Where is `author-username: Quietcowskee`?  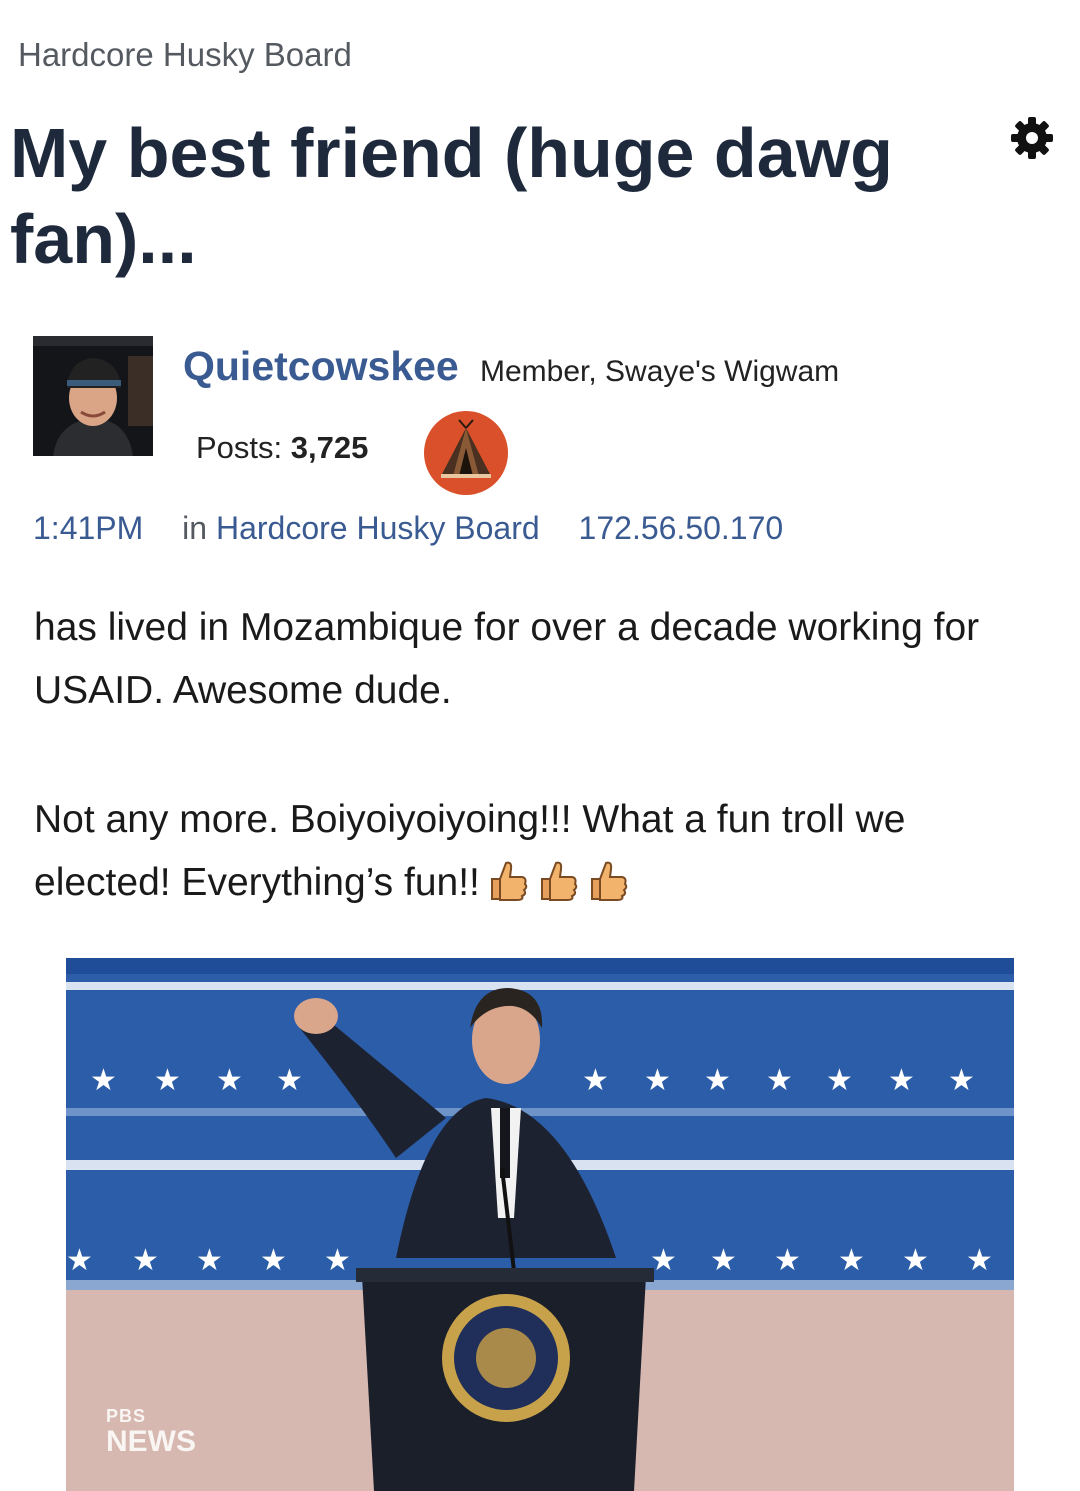 author-username: Quietcowskee is located at coordinates (321, 366).